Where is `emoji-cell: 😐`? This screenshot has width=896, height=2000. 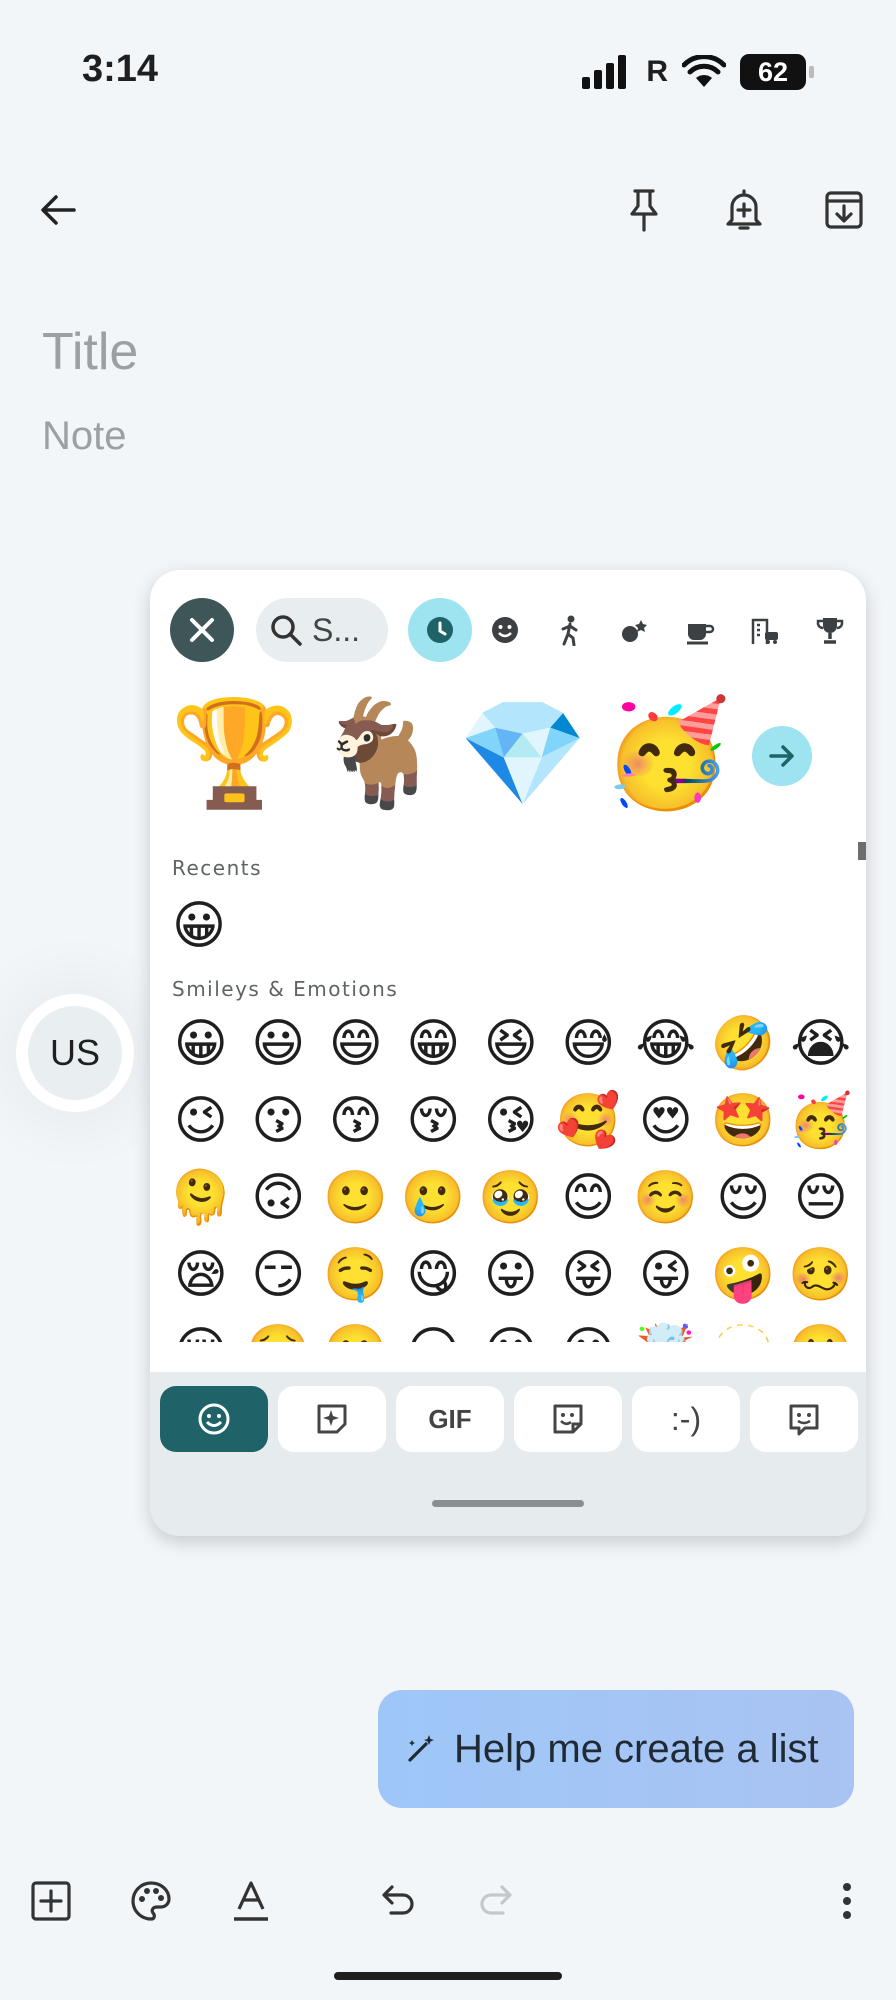
emoji-cell: 😐 is located at coordinates (511, 1331).